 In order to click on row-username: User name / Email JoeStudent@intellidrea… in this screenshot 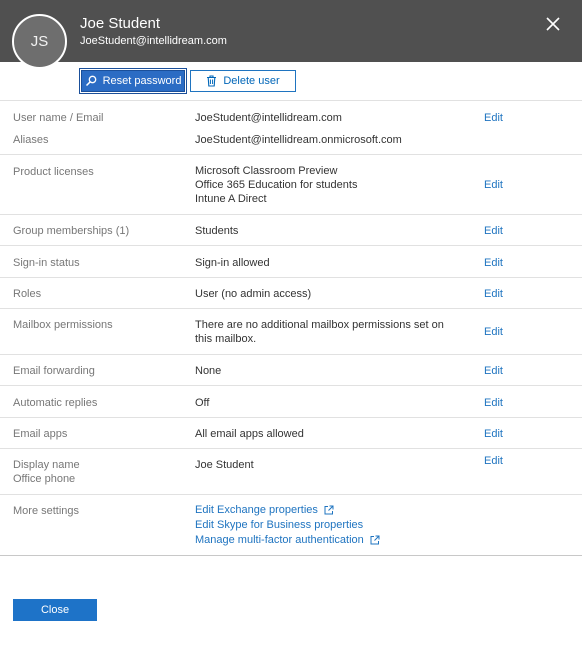, I will do `click(291, 128)`.